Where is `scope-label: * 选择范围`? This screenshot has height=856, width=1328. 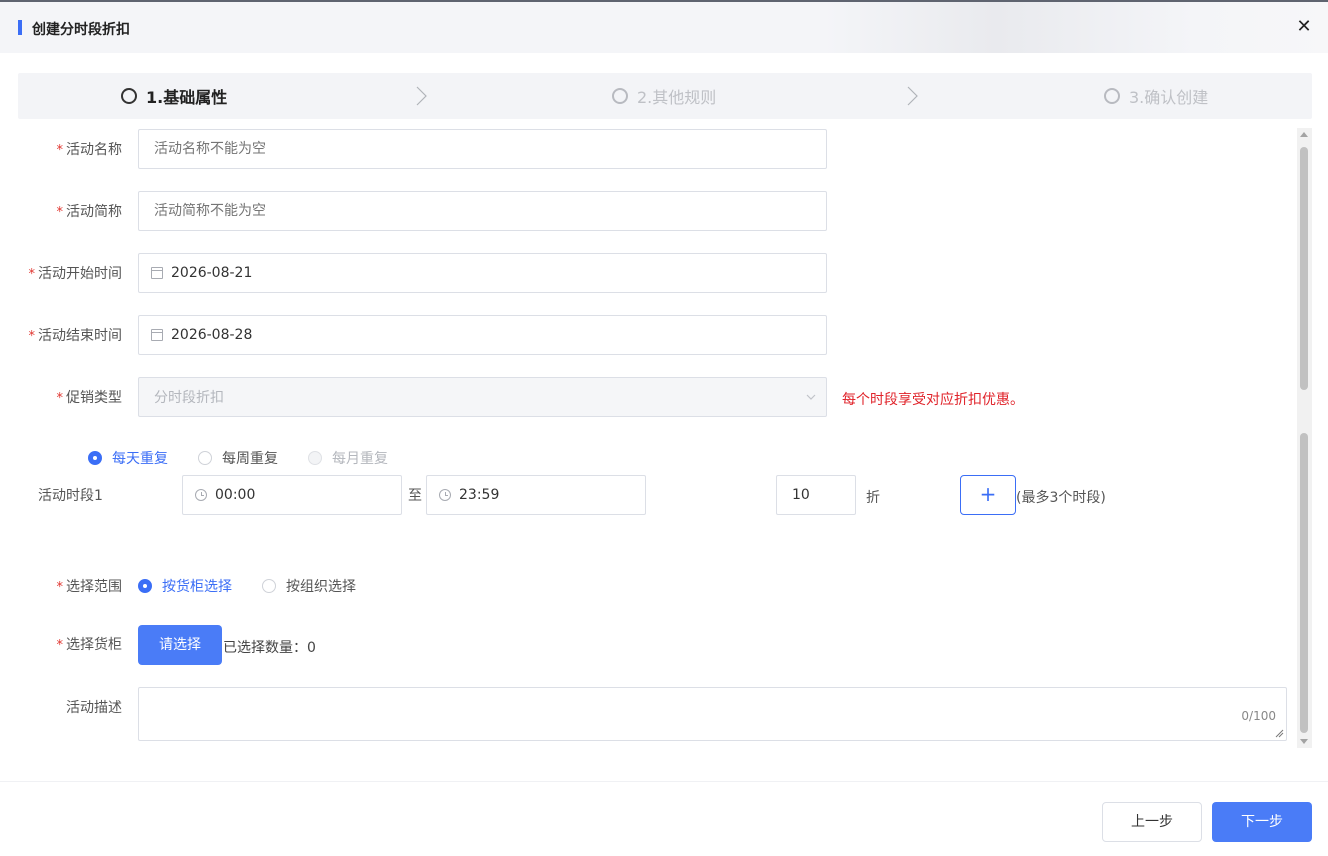 scope-label: * 选择范围 is located at coordinates (89, 587).